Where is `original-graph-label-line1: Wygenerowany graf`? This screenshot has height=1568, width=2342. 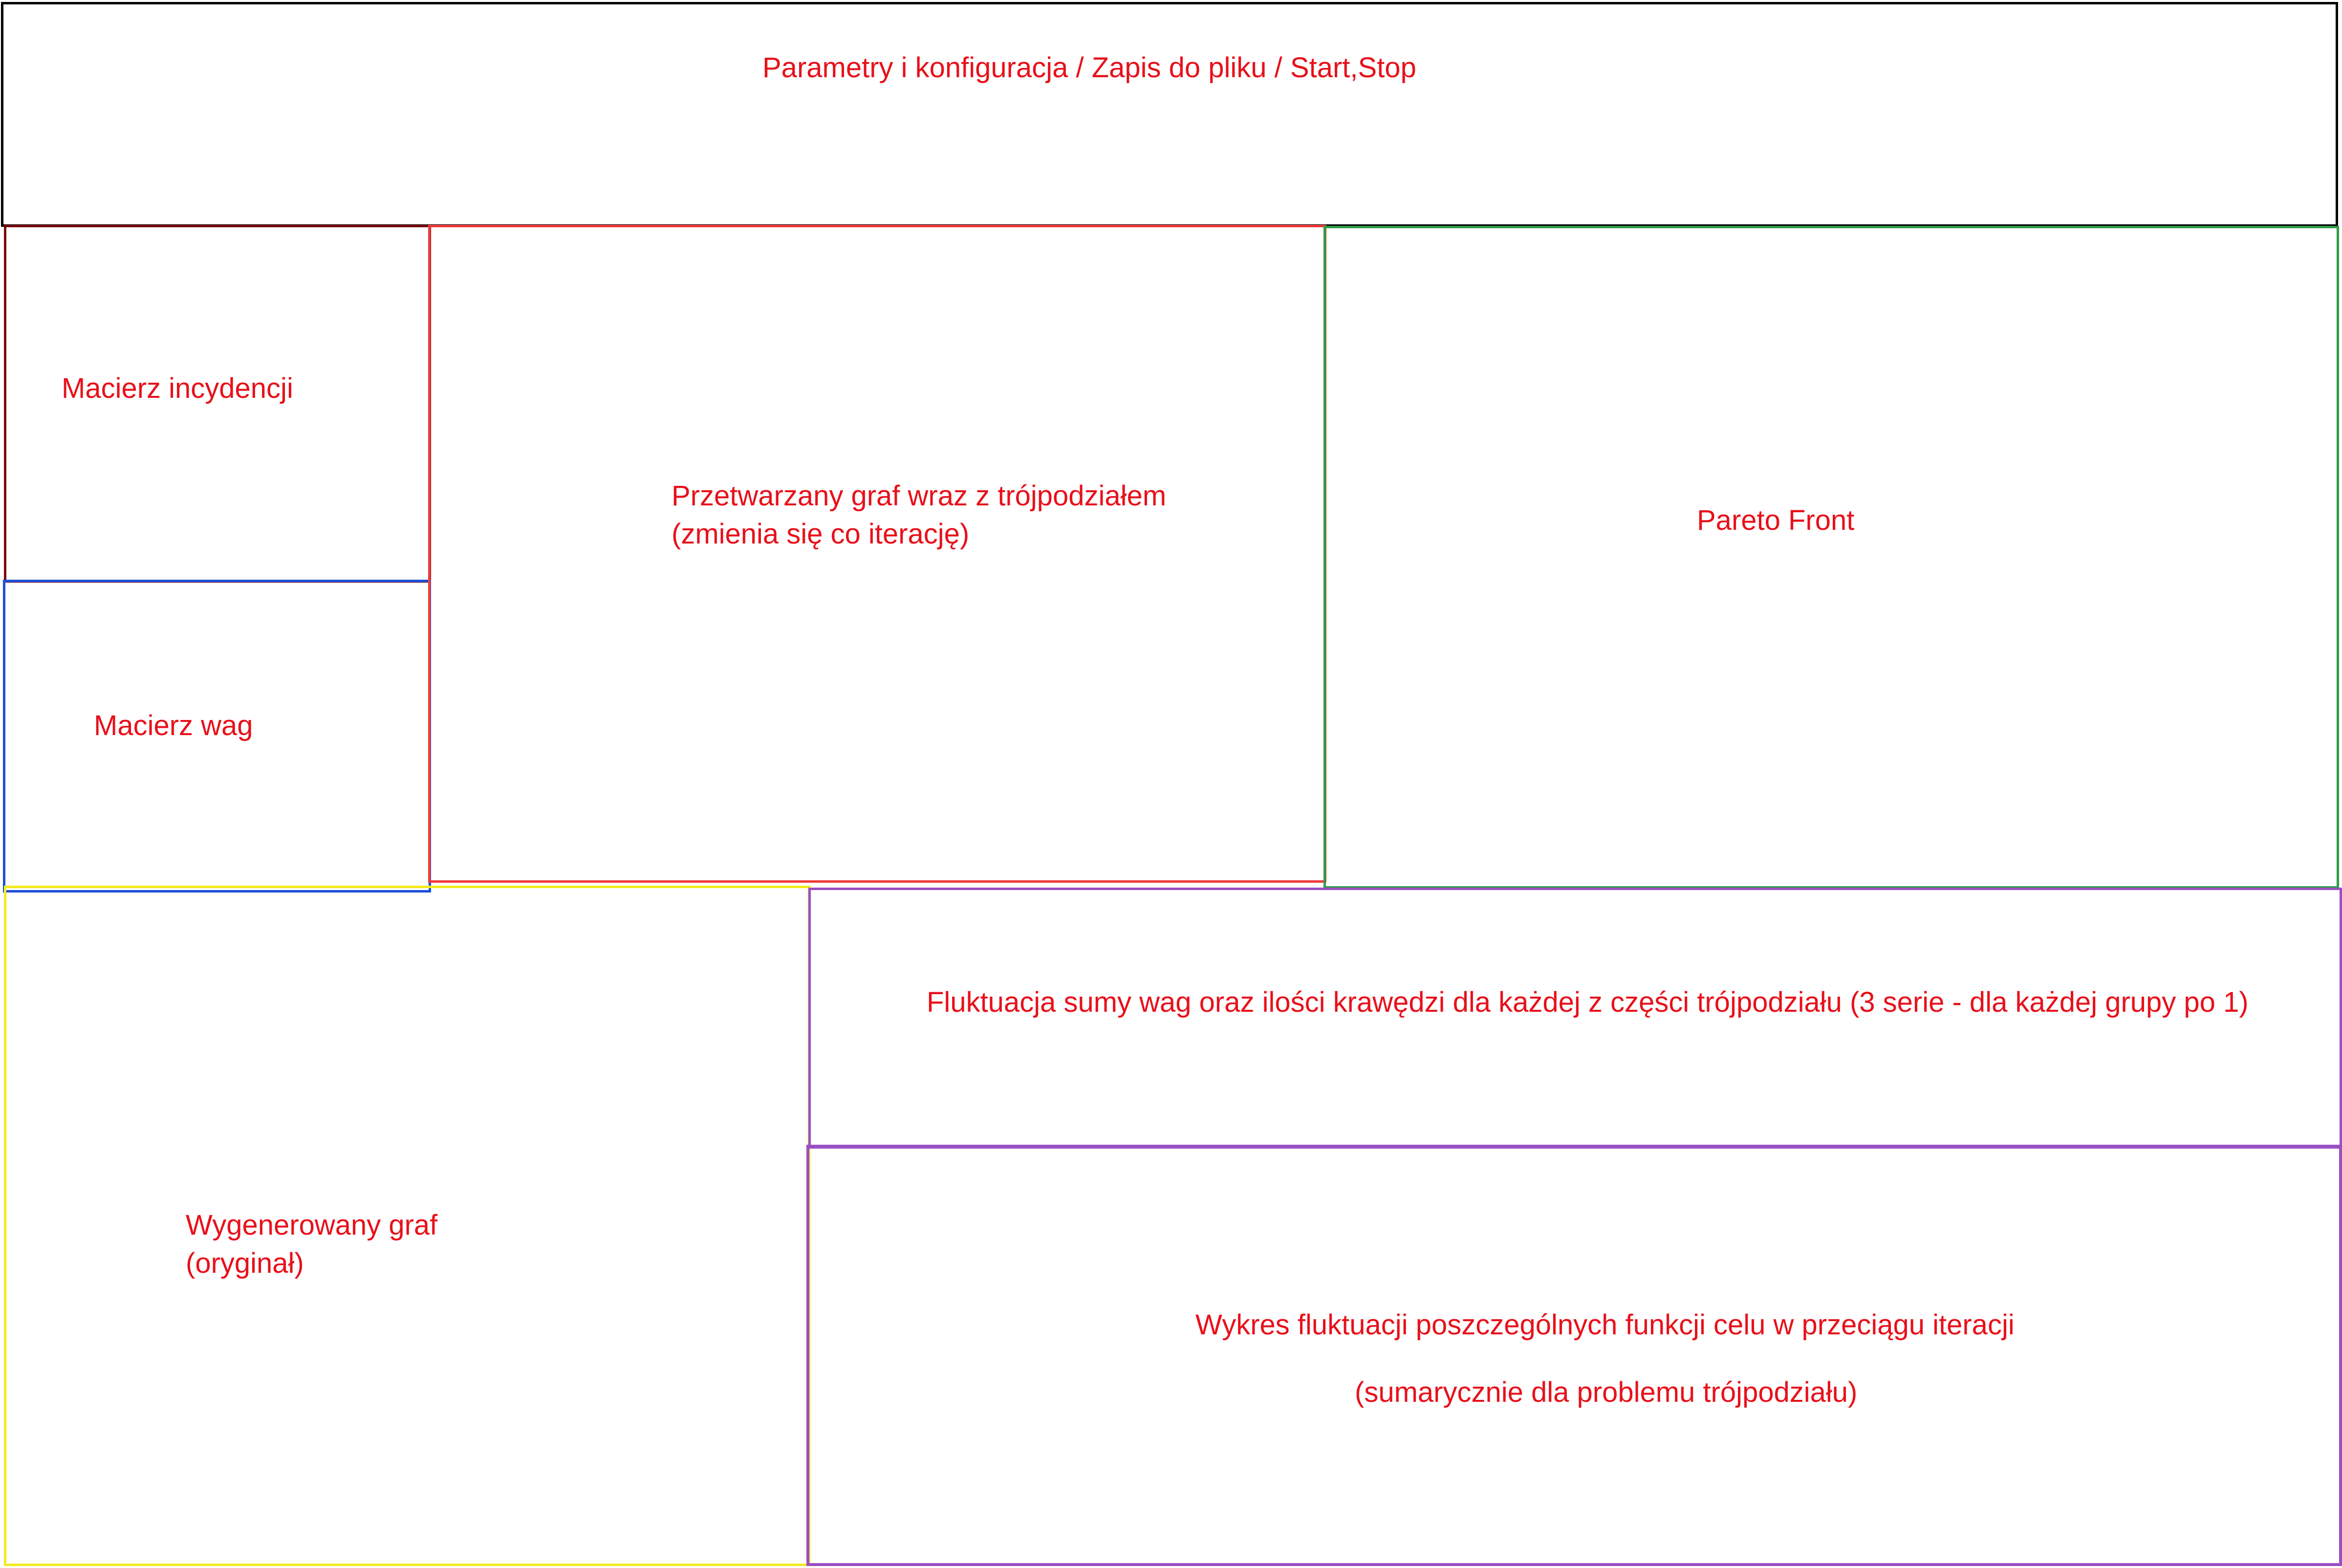 original-graph-label-line1: Wygenerowany graf is located at coordinates (312, 1225).